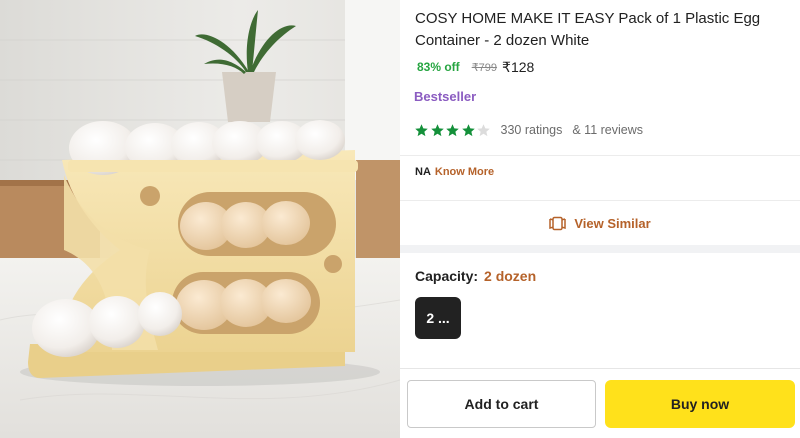 This screenshot has height=438, width=800. Describe the element at coordinates (483, 129) in the screenshot. I see `star-empty-icon` at that location.